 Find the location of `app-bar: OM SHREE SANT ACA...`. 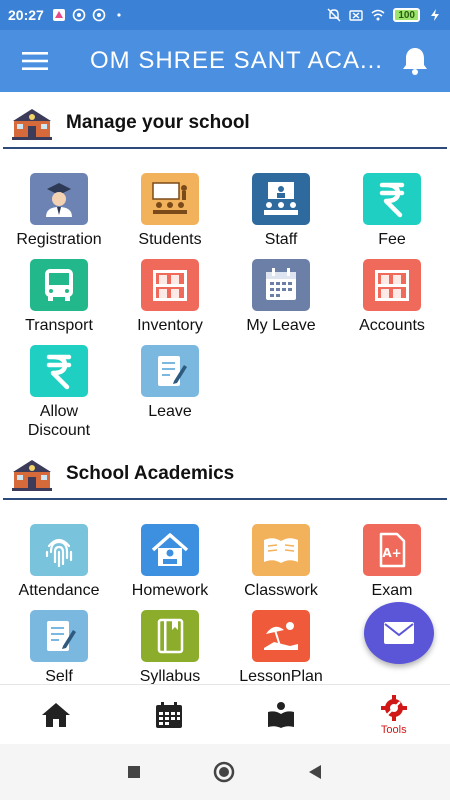

app-bar: OM SHREE SANT ACA... is located at coordinates (225, 61).